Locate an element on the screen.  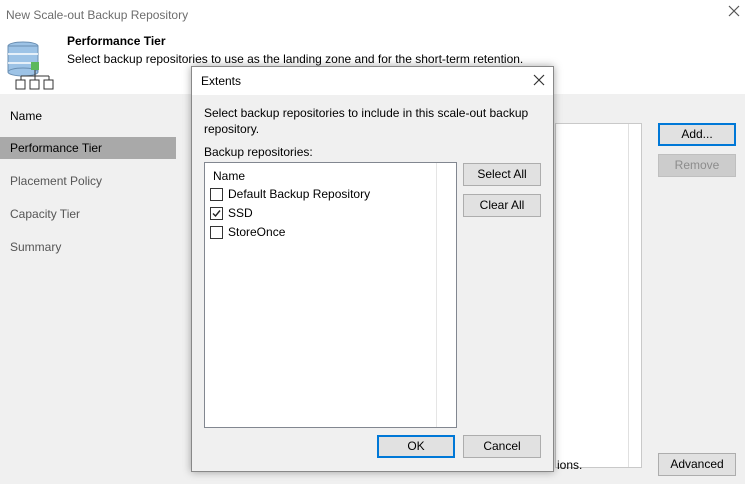
dialog-titlebar: Extents is located at coordinates (372, 81).